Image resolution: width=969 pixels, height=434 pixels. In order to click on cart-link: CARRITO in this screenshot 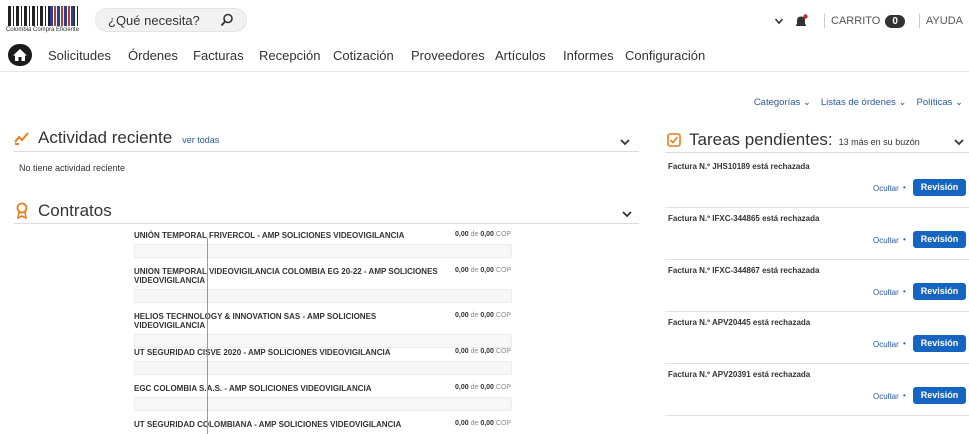, I will do `click(855, 21)`.